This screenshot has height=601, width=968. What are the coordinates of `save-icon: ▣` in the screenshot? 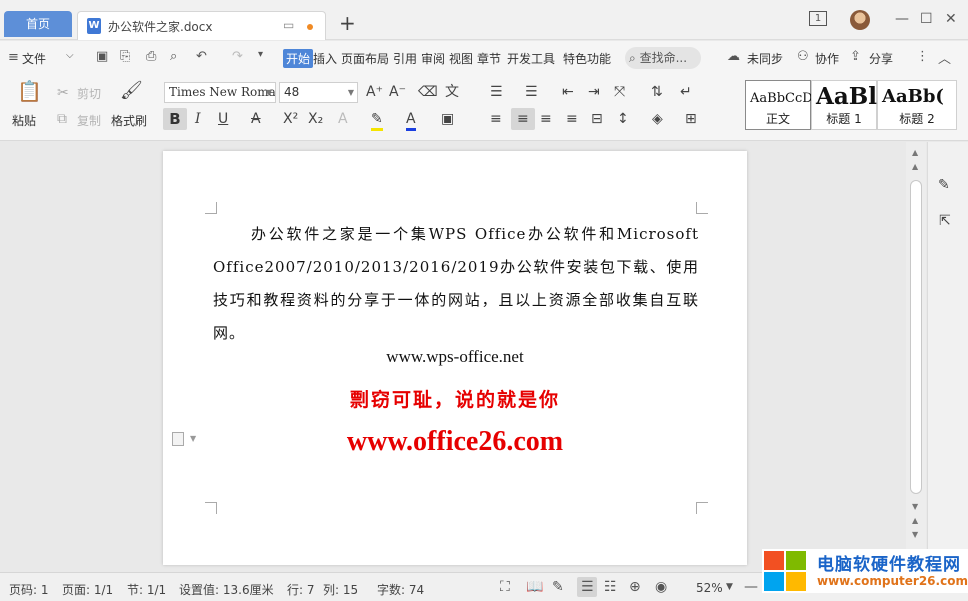 It's located at (102, 56).